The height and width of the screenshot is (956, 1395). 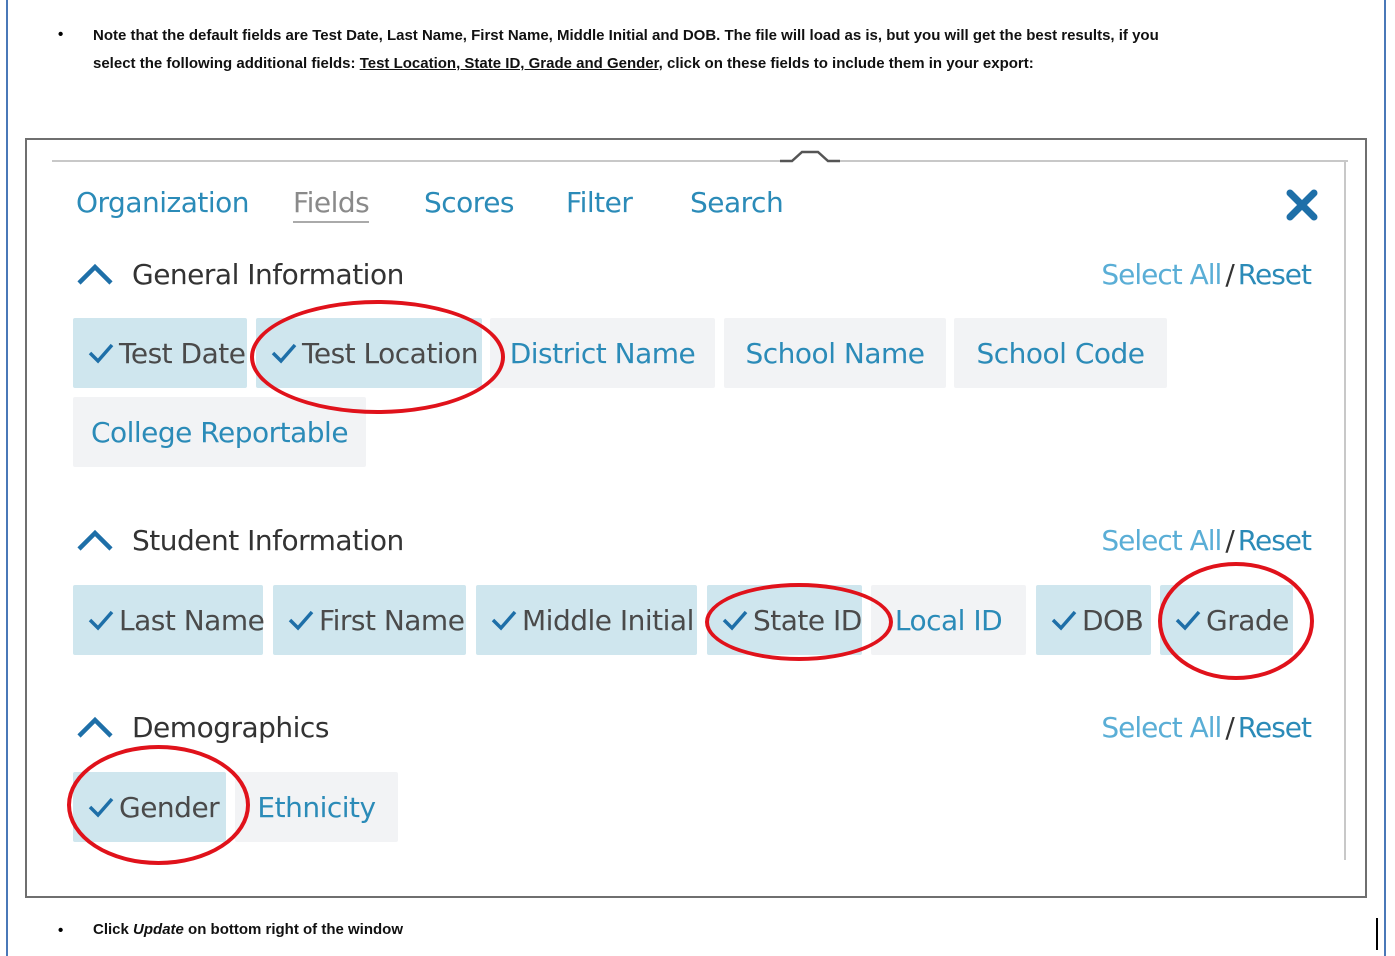 I want to click on field-chip-district-name: District Name, so click(x=602, y=353).